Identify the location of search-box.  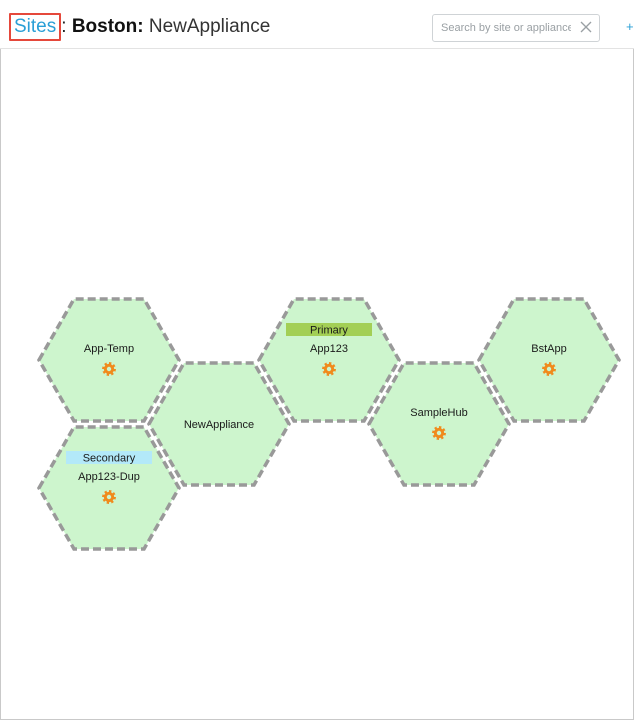
(516, 28).